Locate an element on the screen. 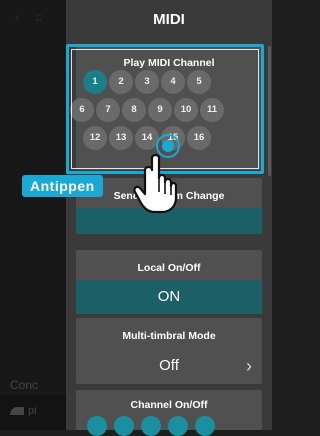 The height and width of the screenshot is (436, 320). multi-timbral-mode-value: Off is located at coordinates (169, 366).